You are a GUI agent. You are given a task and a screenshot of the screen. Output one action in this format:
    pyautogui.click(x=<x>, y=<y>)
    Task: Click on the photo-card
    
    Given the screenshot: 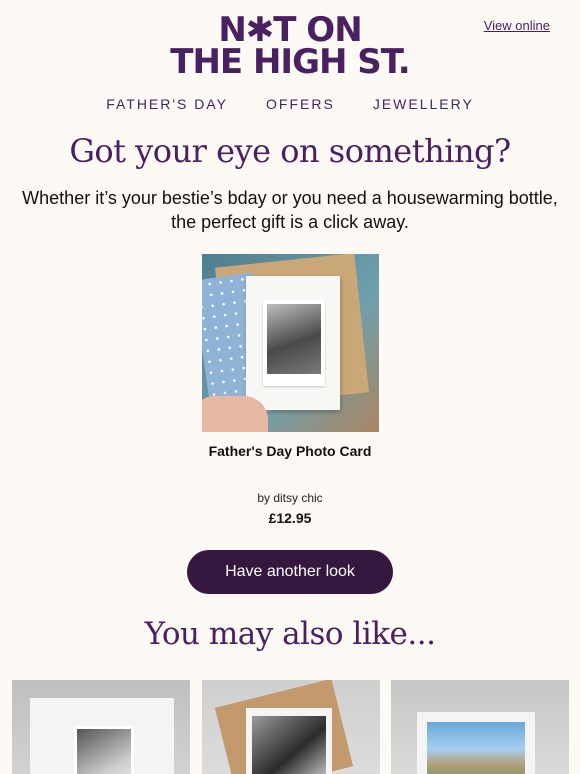 What is the action you would take?
    pyautogui.click(x=293, y=343)
    